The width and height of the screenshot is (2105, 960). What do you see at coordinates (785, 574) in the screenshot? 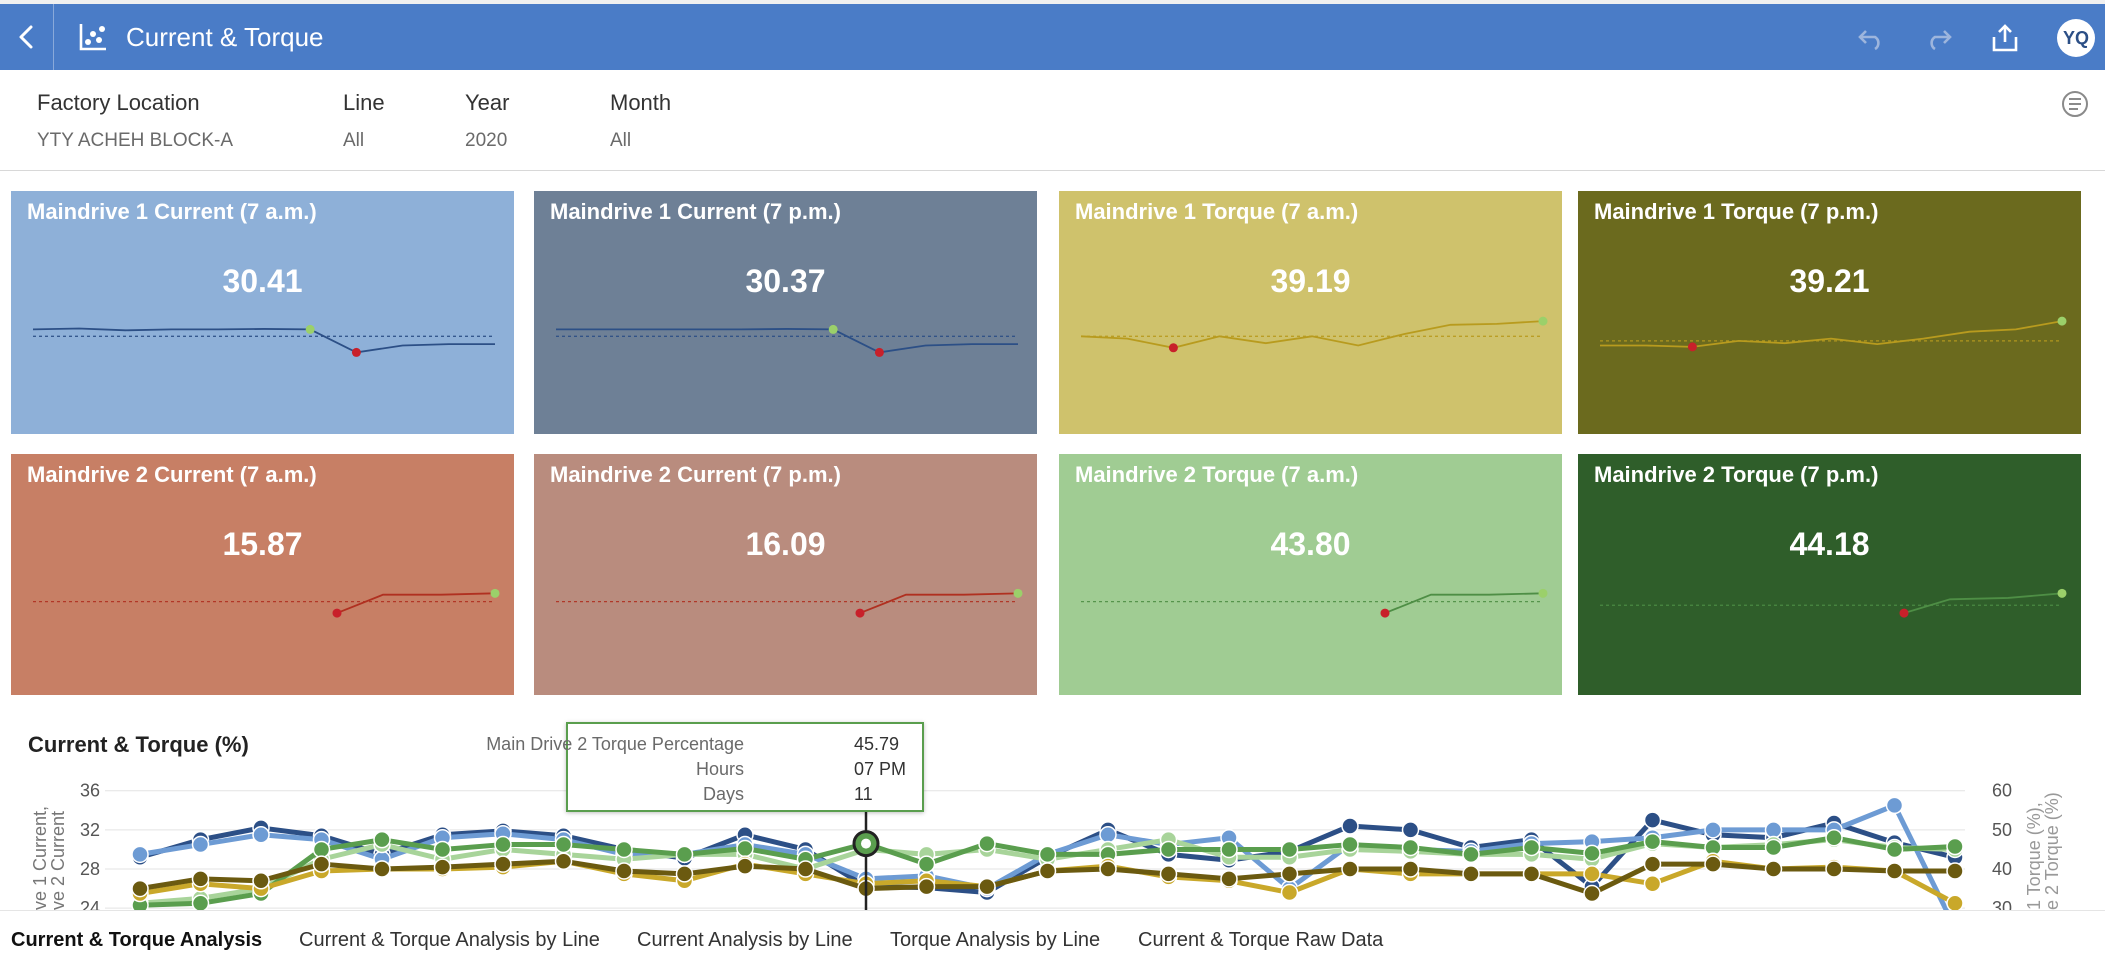
I see `kpi-tile: Maindrive 2 Current (7 p.m.) 16.09` at bounding box center [785, 574].